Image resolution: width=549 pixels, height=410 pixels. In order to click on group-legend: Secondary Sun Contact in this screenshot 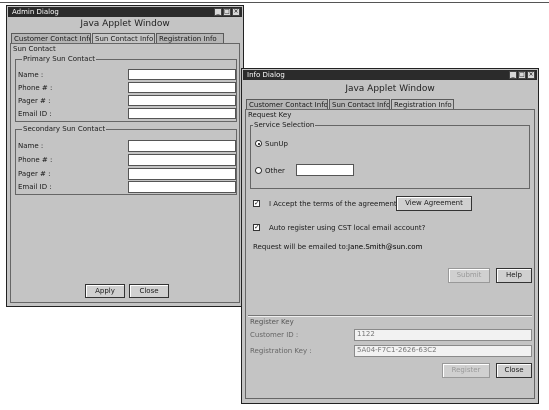, I will do `click(64, 129)`.